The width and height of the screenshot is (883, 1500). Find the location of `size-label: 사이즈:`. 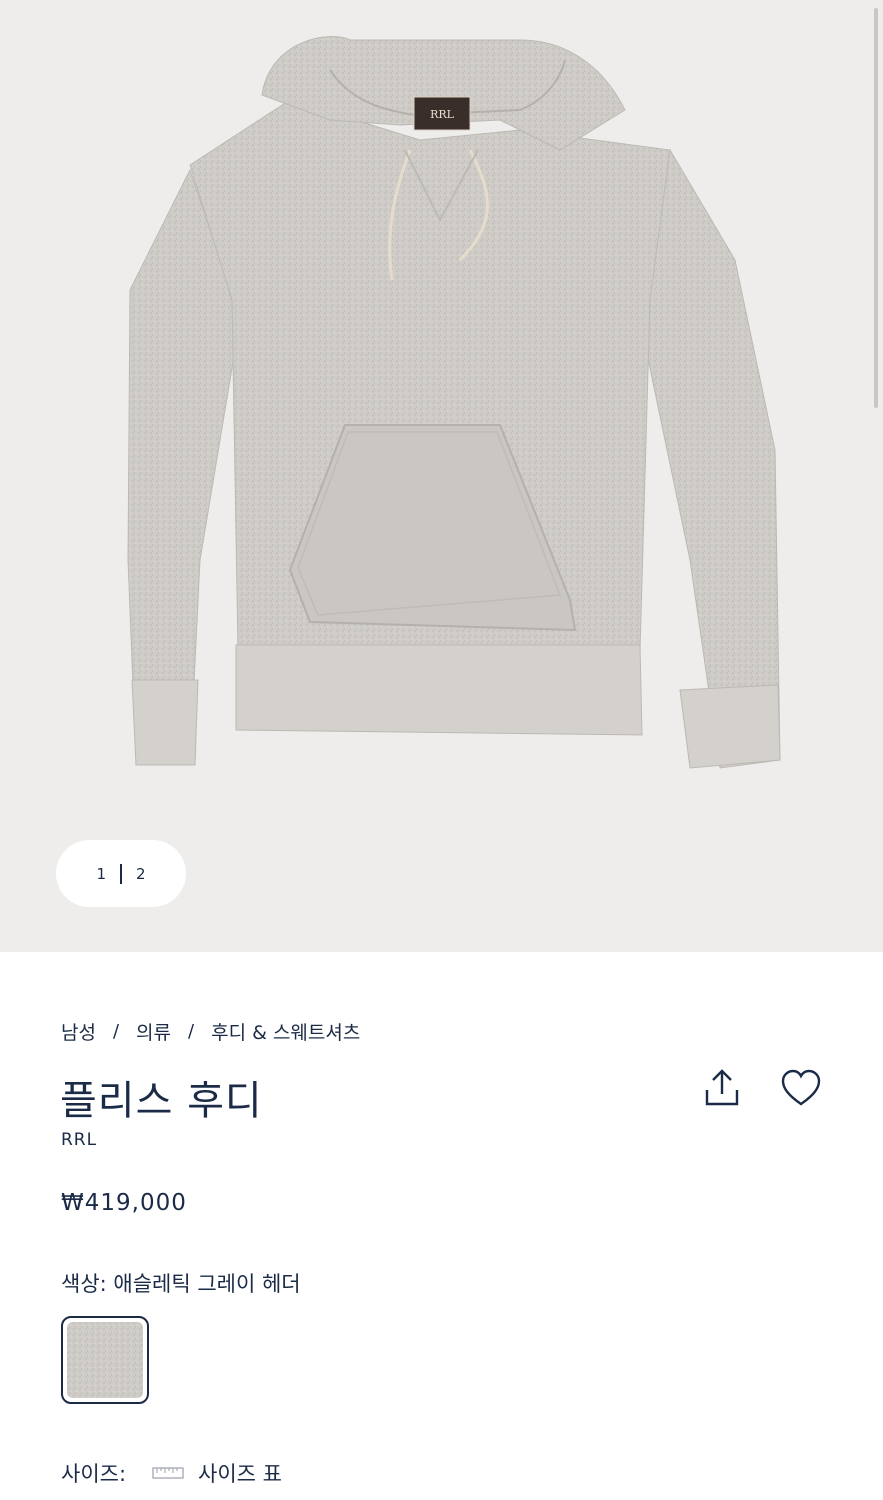

size-label: 사이즈: is located at coordinates (94, 1474).